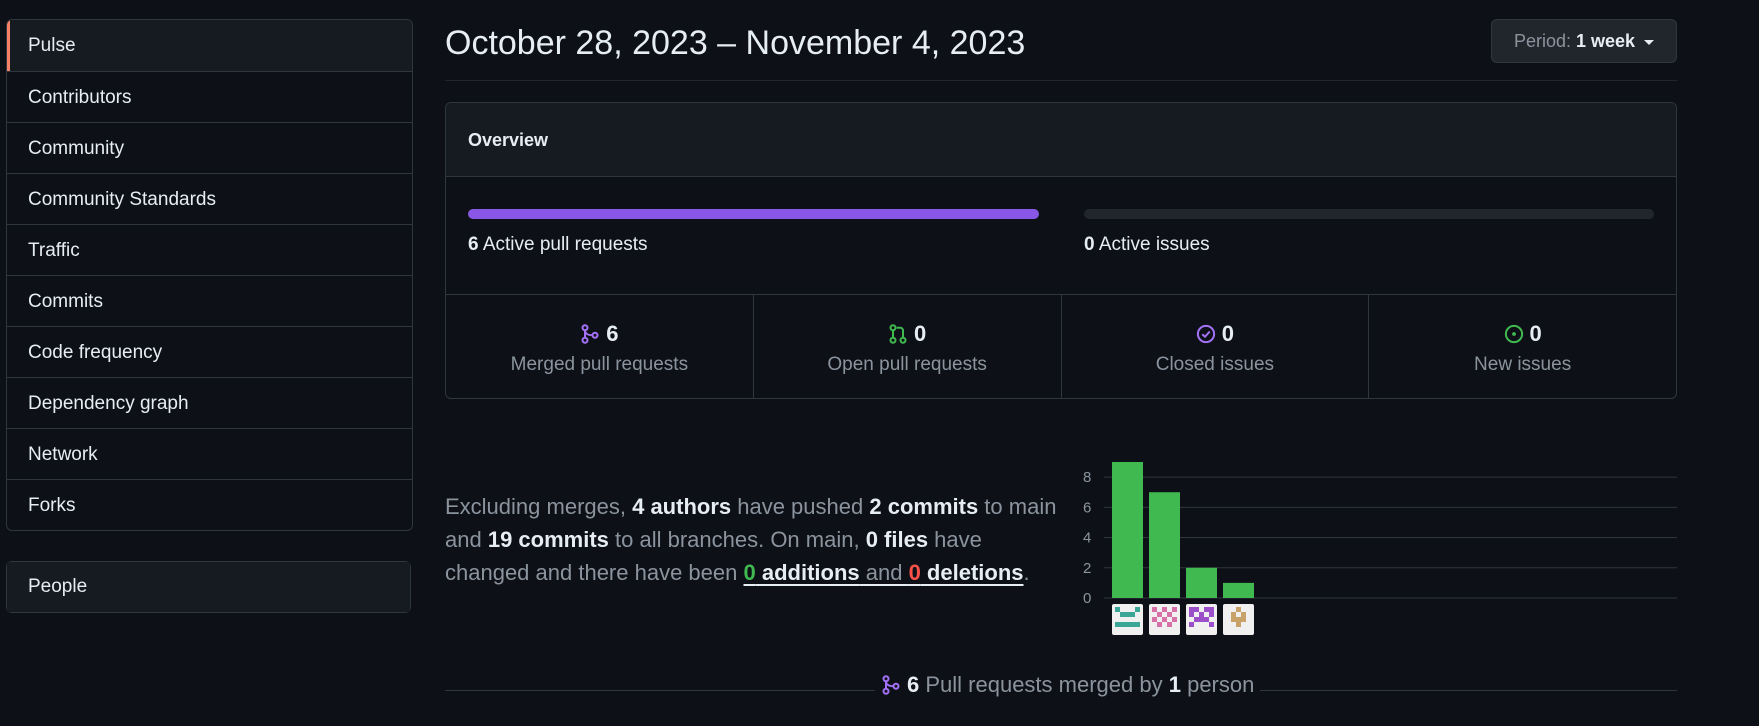 This screenshot has height=726, width=1759. Describe the element at coordinates (735, 43) in the screenshot. I see `page-title: October 28, 2023 – November 4, 2023` at that location.